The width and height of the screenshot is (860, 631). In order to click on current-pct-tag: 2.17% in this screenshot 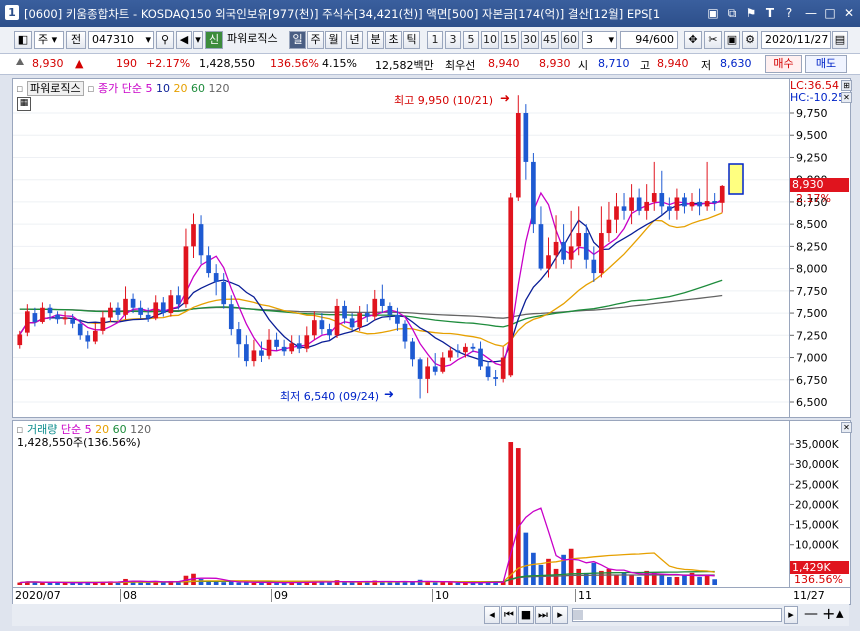, I will do `click(813, 198)`.